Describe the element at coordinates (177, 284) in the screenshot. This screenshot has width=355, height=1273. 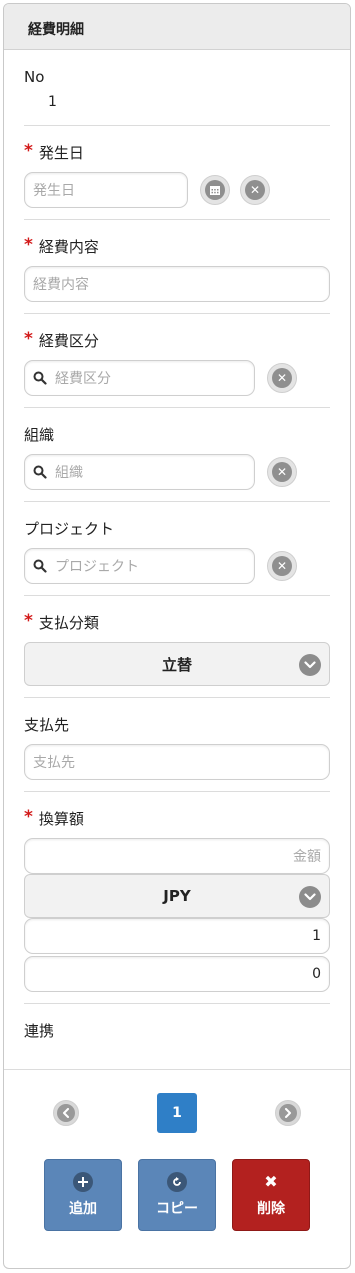
I see `expense-content-input: 経費内容` at that location.